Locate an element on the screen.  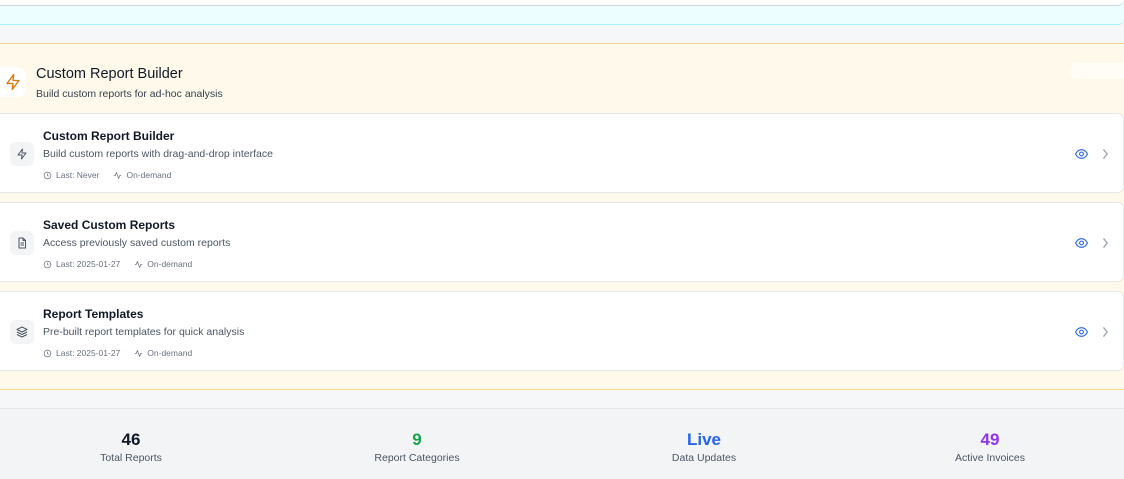
stat-label: Total Reports is located at coordinates (131, 458).